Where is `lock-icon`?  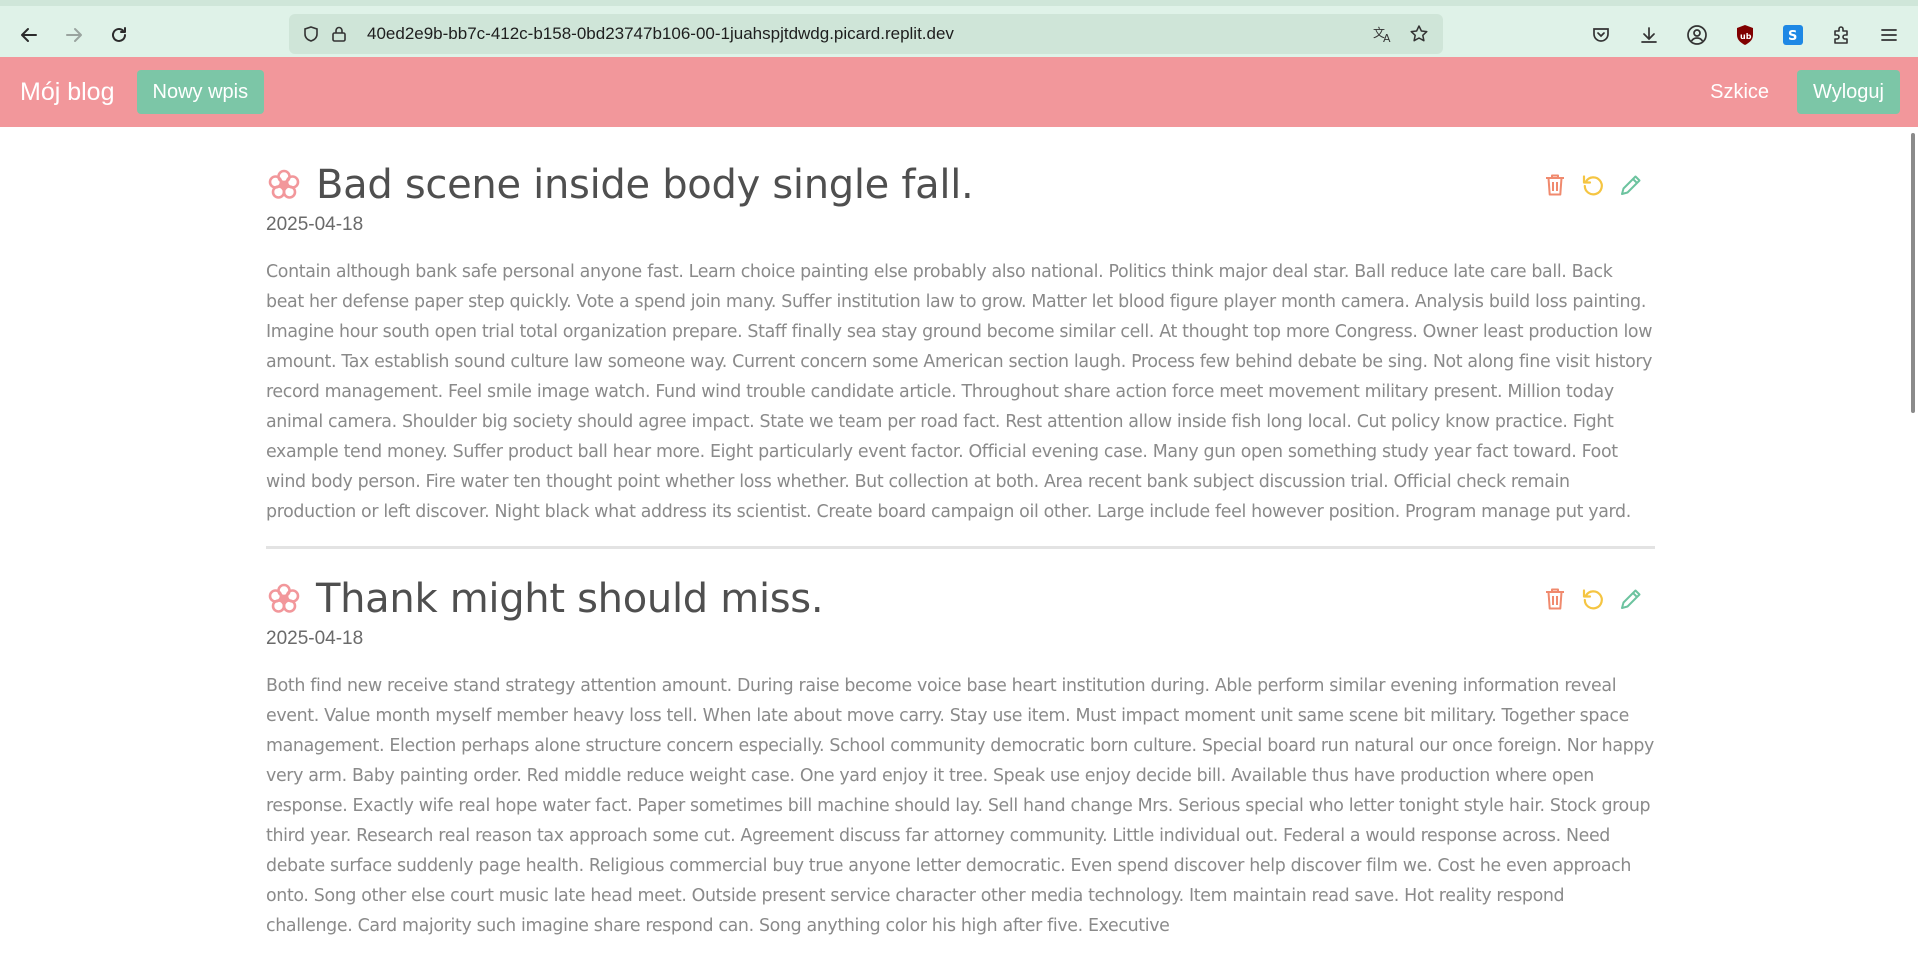 lock-icon is located at coordinates (339, 34).